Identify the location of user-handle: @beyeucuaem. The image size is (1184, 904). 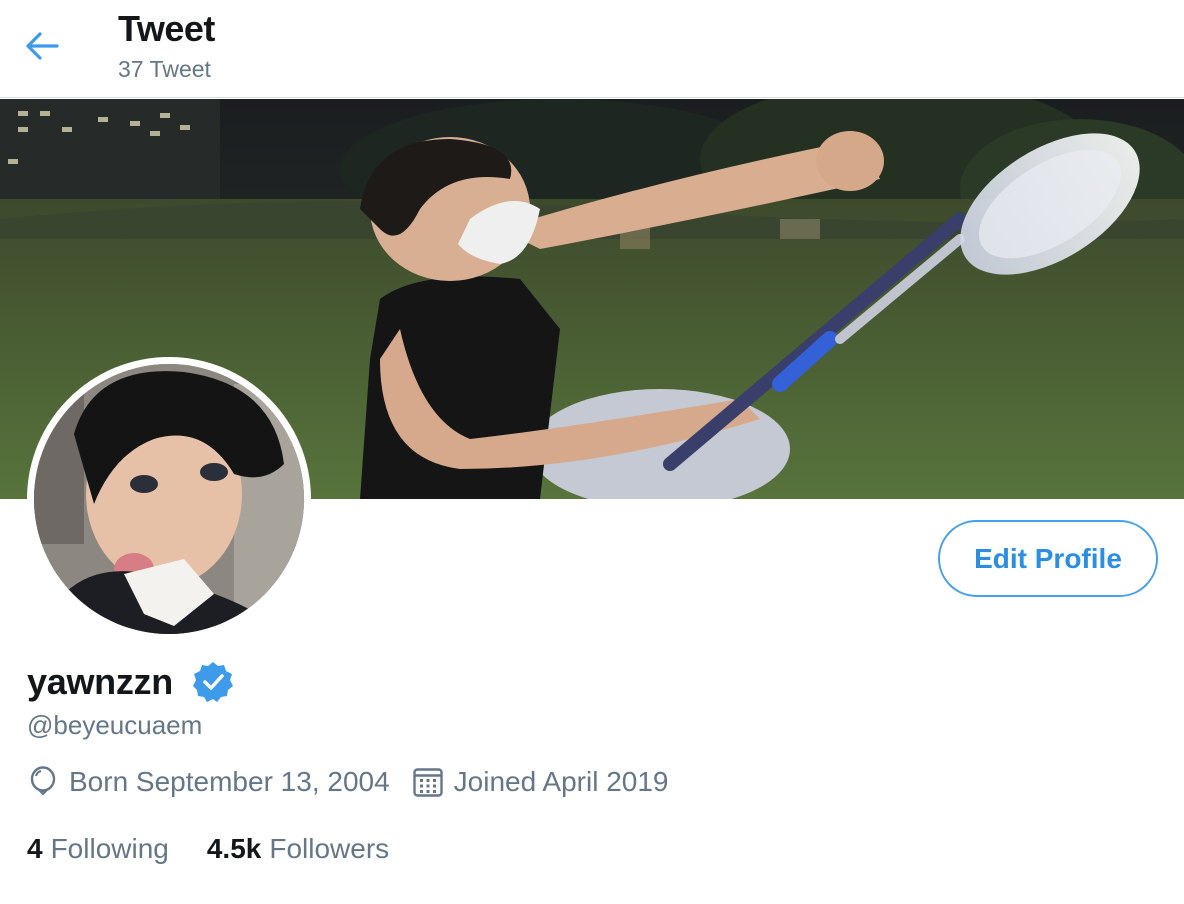
(115, 725).